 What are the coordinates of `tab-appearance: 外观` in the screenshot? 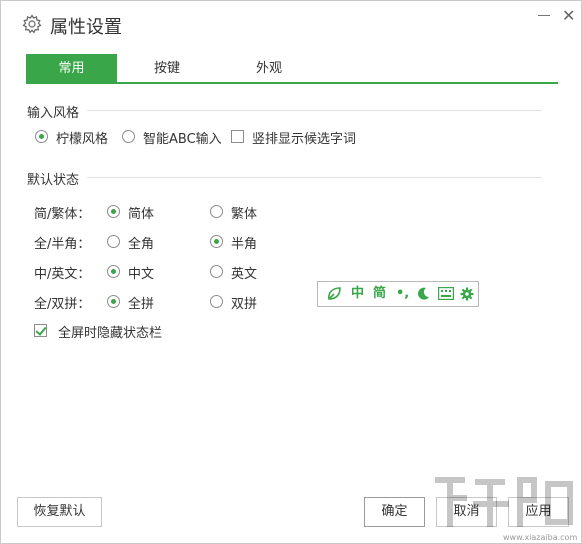 It's located at (269, 69).